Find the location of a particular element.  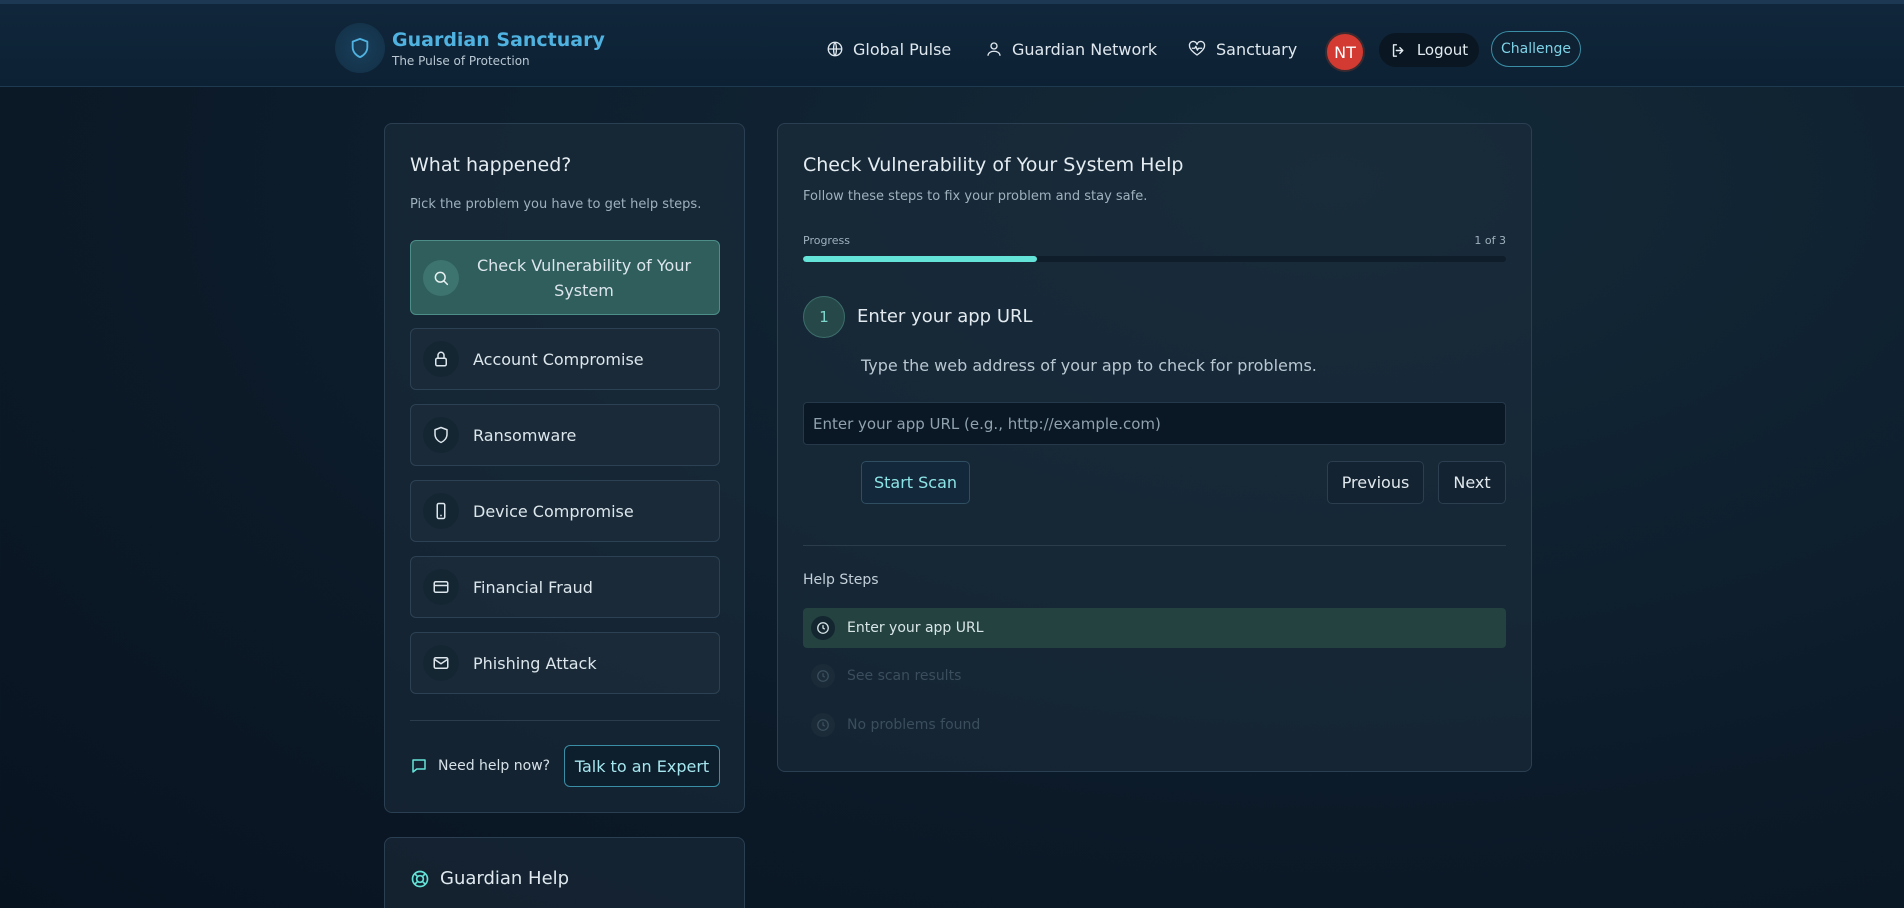

nav-guardian-network: Guardian Network is located at coordinates (1071, 49).